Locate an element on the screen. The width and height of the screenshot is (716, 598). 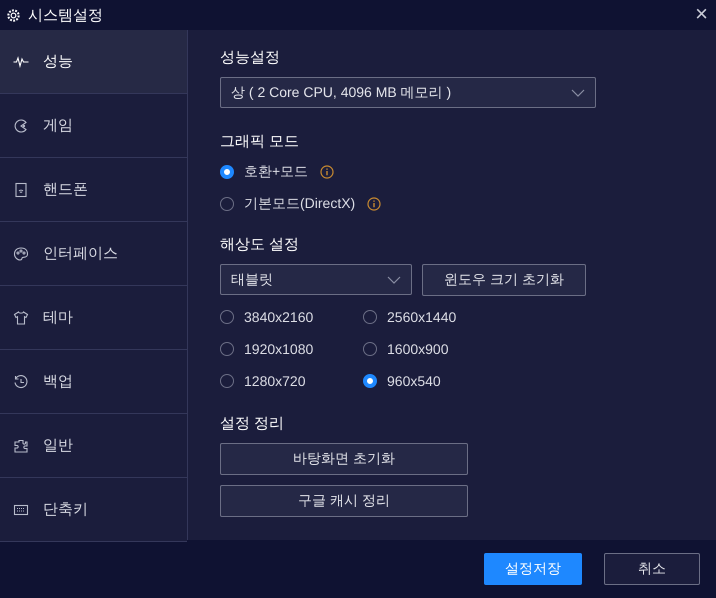
performance-dropdown: 상 ( 2 Core CPU, 4096 MB 메모리 ) is located at coordinates (408, 92).